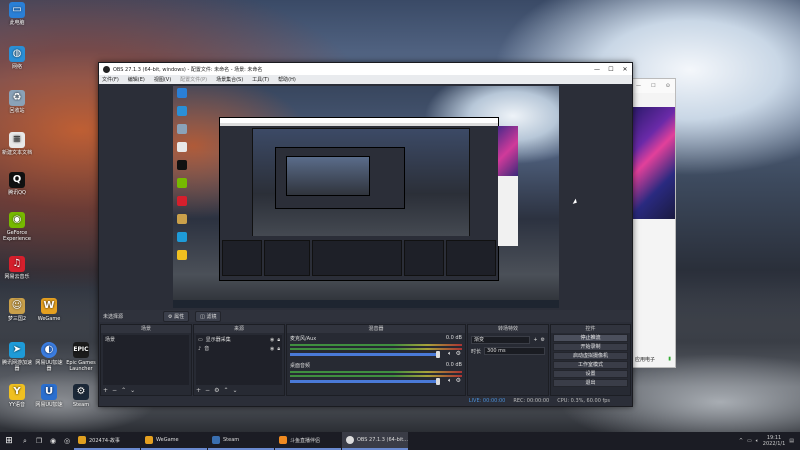  What do you see at coordinates (49, 310) in the screenshot?
I see `desktop-icon-wegame: W WeGame` at bounding box center [49, 310].